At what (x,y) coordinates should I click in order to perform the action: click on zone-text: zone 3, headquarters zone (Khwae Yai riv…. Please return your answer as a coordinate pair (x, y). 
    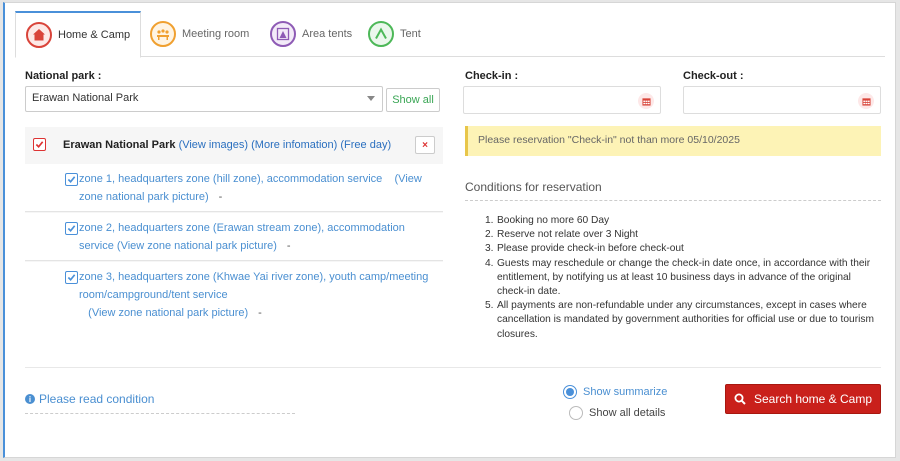
    Looking at the image, I should click on (247, 295).